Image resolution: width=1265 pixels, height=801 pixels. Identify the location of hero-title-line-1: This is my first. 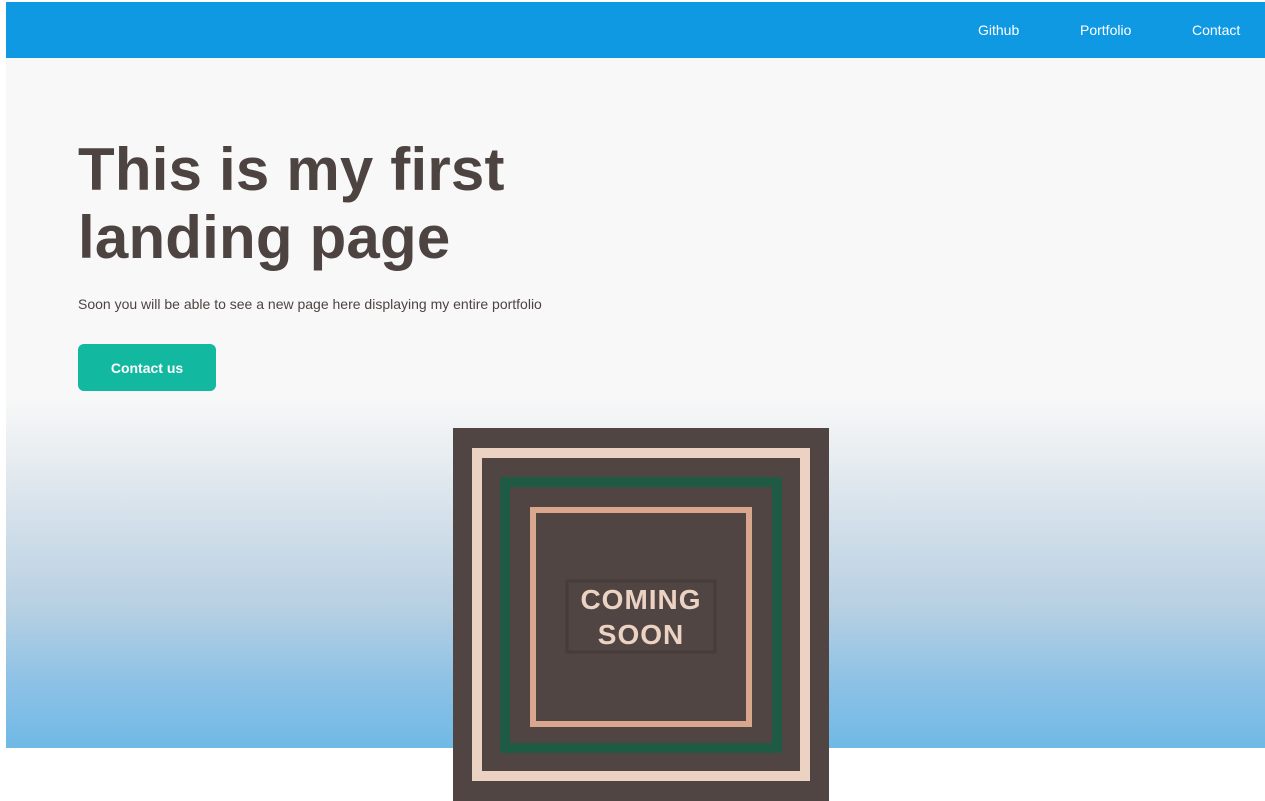
(291, 169).